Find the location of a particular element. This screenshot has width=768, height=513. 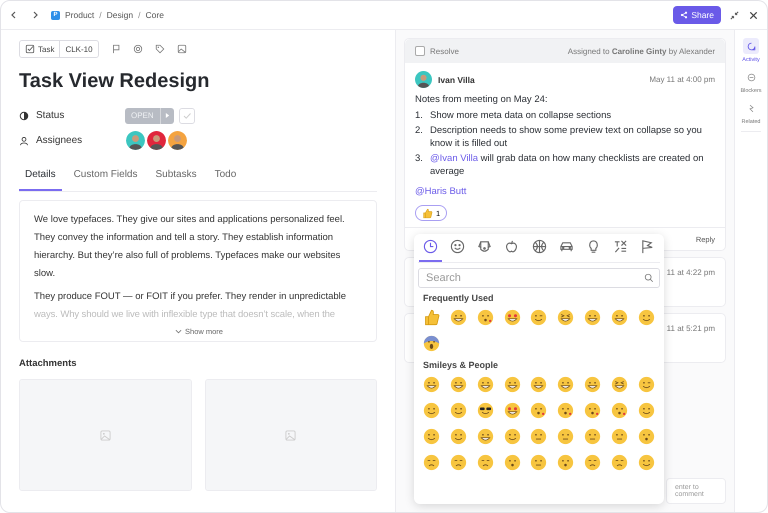

task-title: Task View Redesign is located at coordinates (114, 81).